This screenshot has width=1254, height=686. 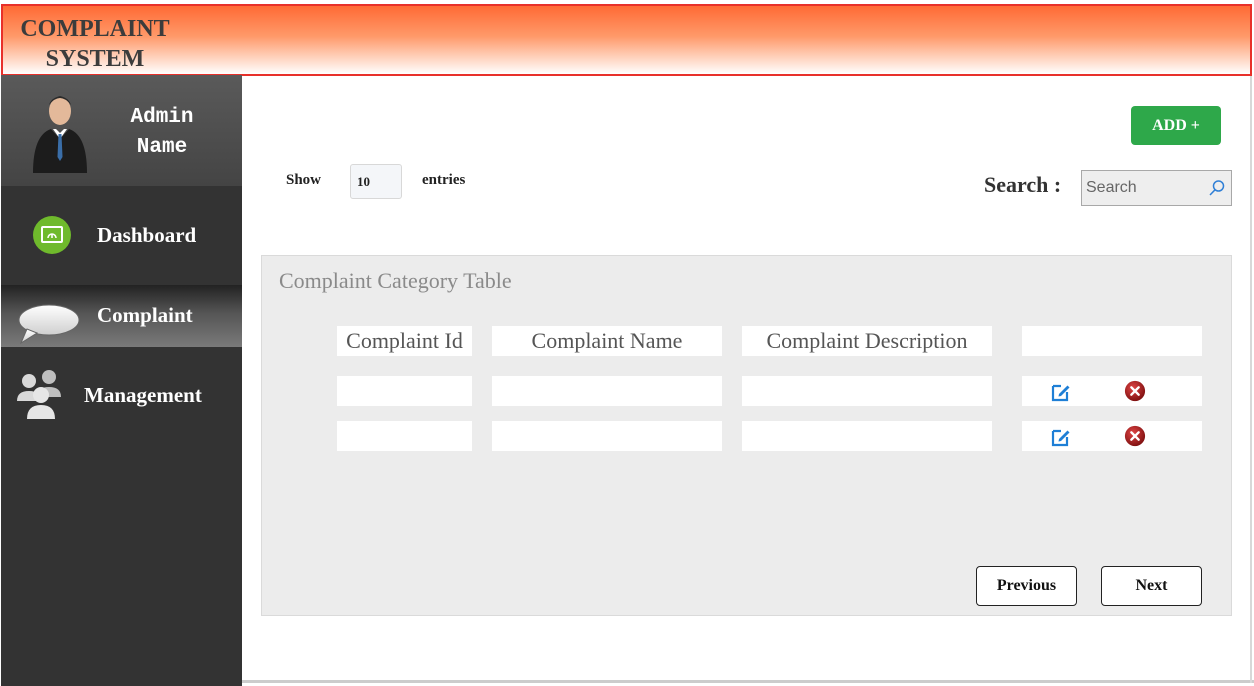 I want to click on app-header: COMPLAINT SYSTEM, so click(x=626, y=40).